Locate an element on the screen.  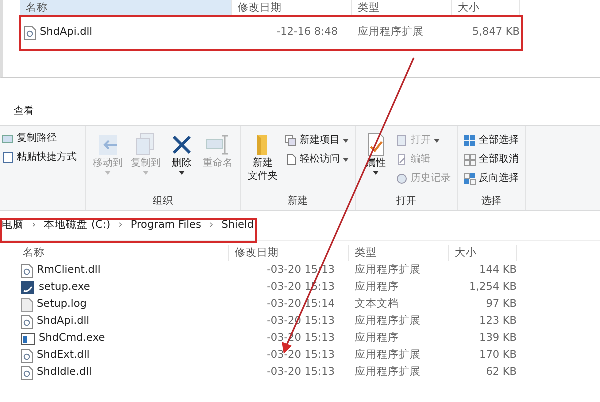
file-name: RmClient.dll is located at coordinates (69, 270).